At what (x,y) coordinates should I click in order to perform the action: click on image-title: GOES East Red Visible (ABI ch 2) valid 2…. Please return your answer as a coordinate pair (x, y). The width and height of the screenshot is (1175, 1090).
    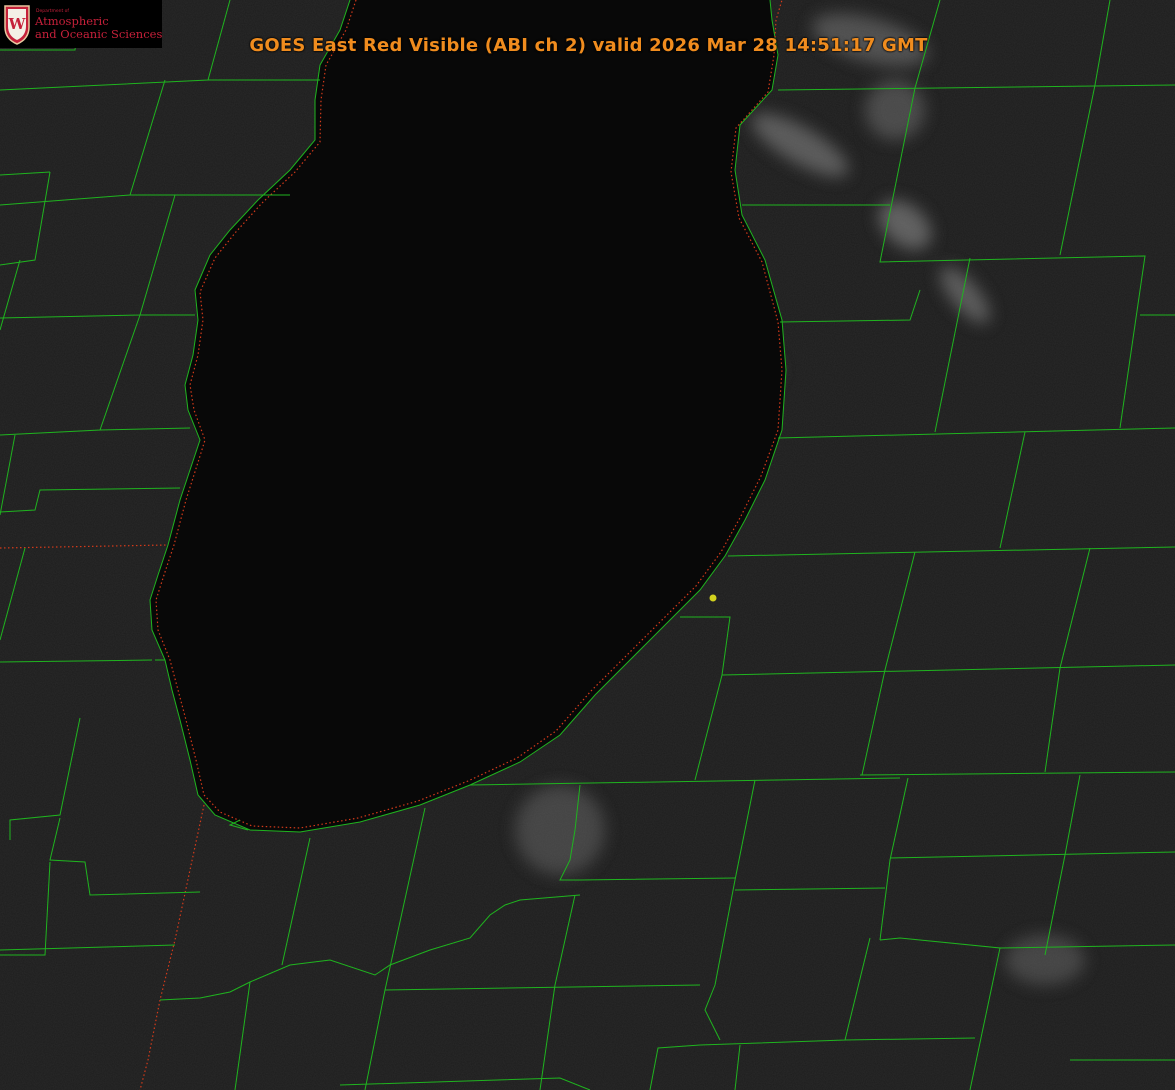
    Looking at the image, I should click on (587, 45).